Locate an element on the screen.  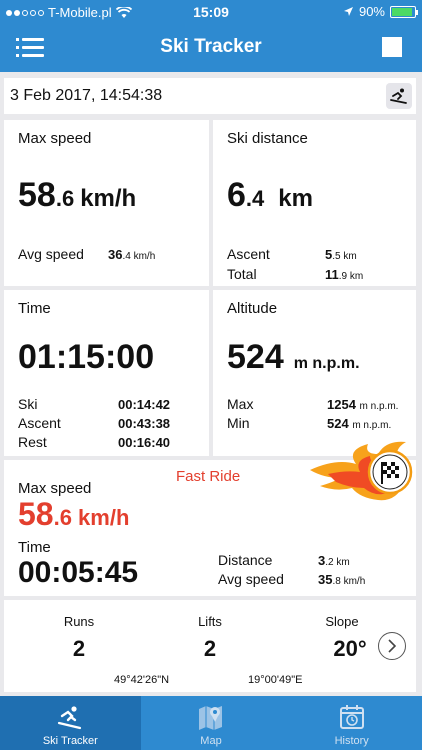
session-date-bar: 3 Feb 2017, 14:54:38 is located at coordinates (210, 96).